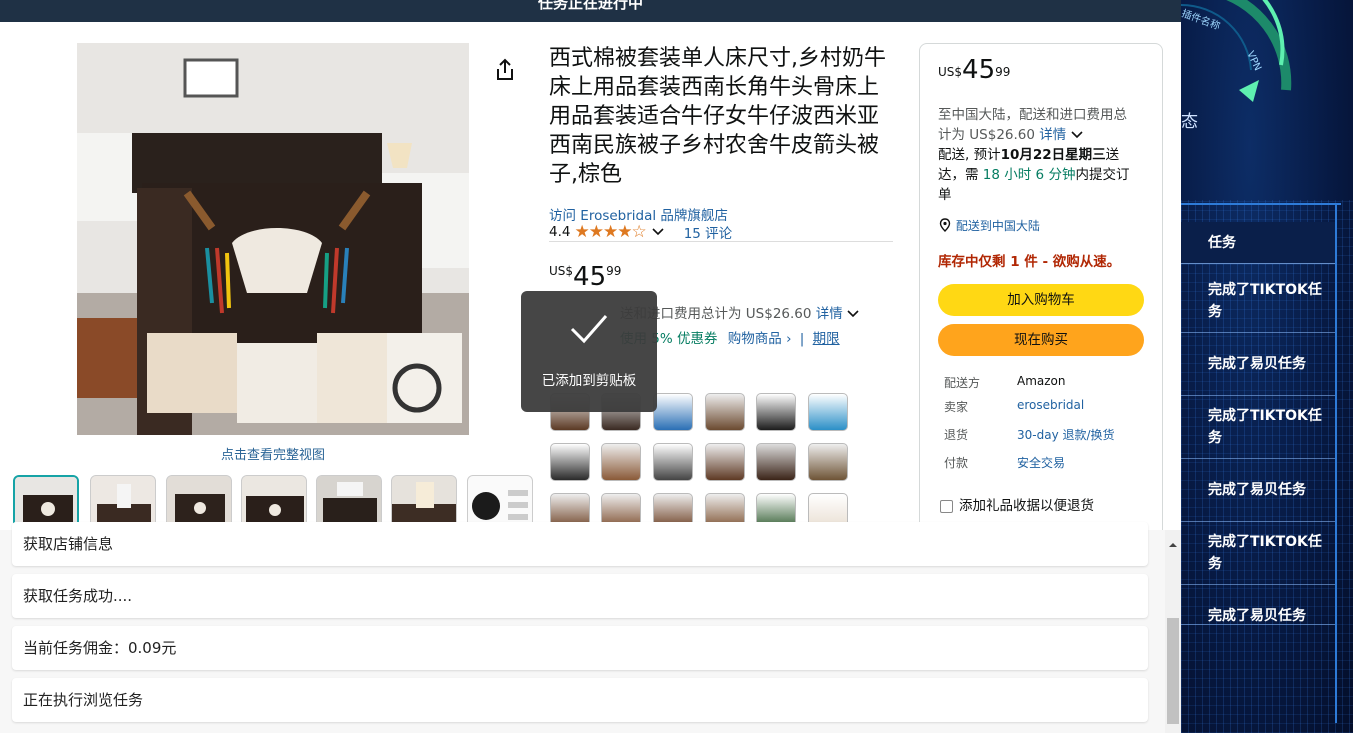  Describe the element at coordinates (1052, 135) in the screenshot. I see `ship-details-link: 详情` at that location.